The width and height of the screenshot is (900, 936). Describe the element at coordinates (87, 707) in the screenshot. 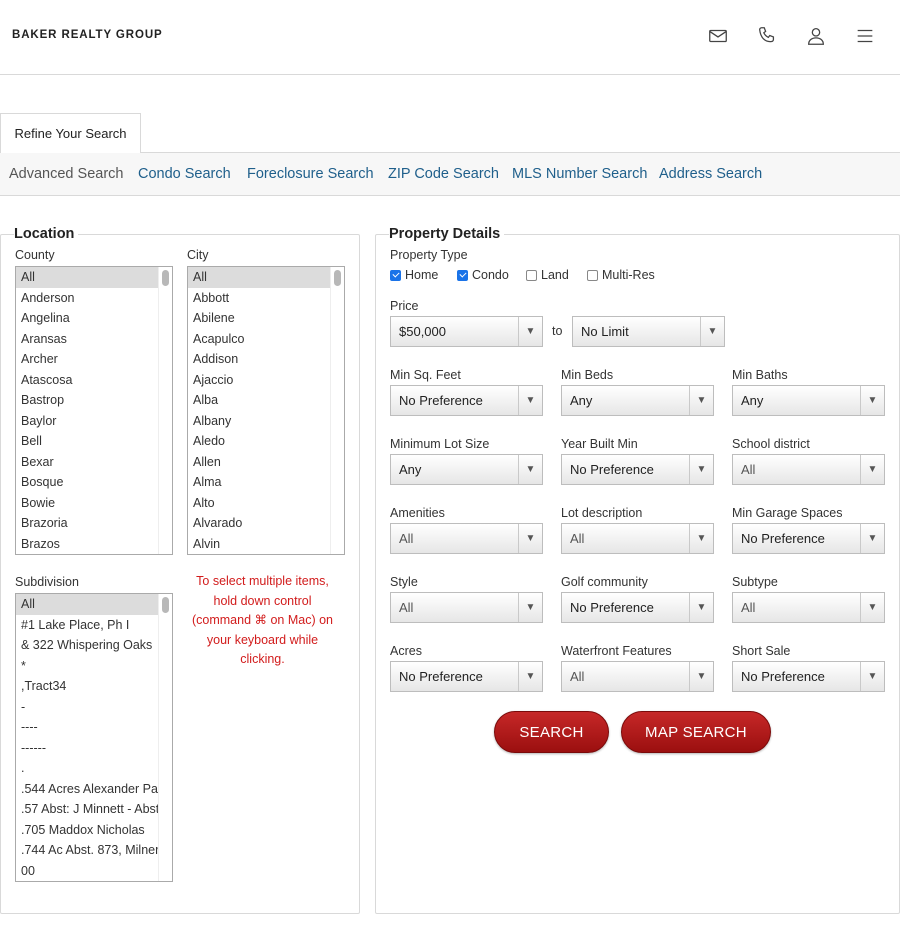

I see `subdivision-option: -` at that location.